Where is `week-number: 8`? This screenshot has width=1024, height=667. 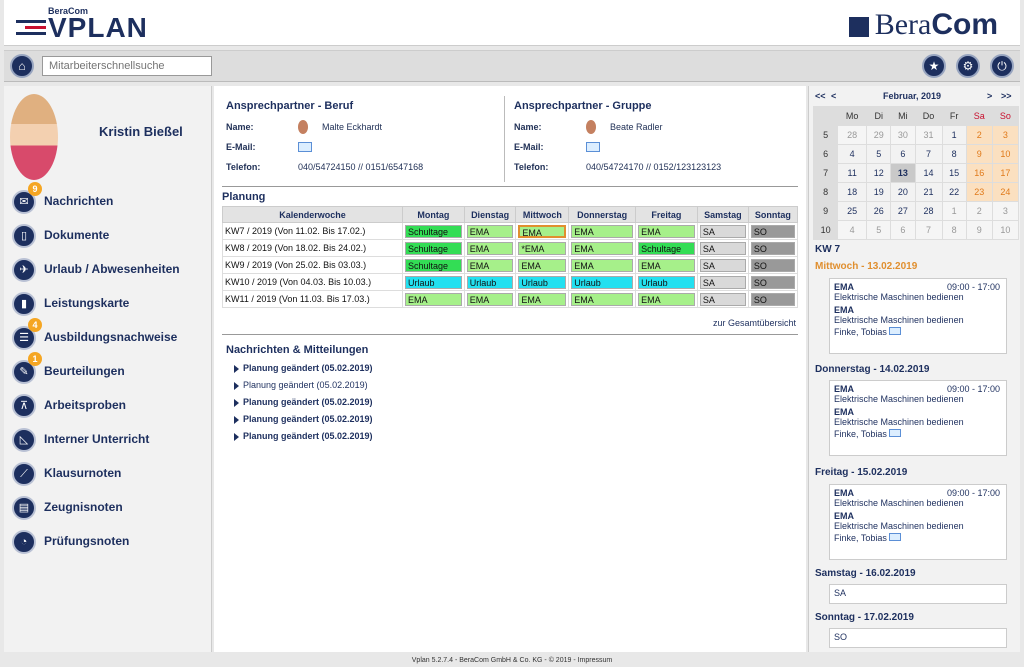
week-number: 8 is located at coordinates (825, 192).